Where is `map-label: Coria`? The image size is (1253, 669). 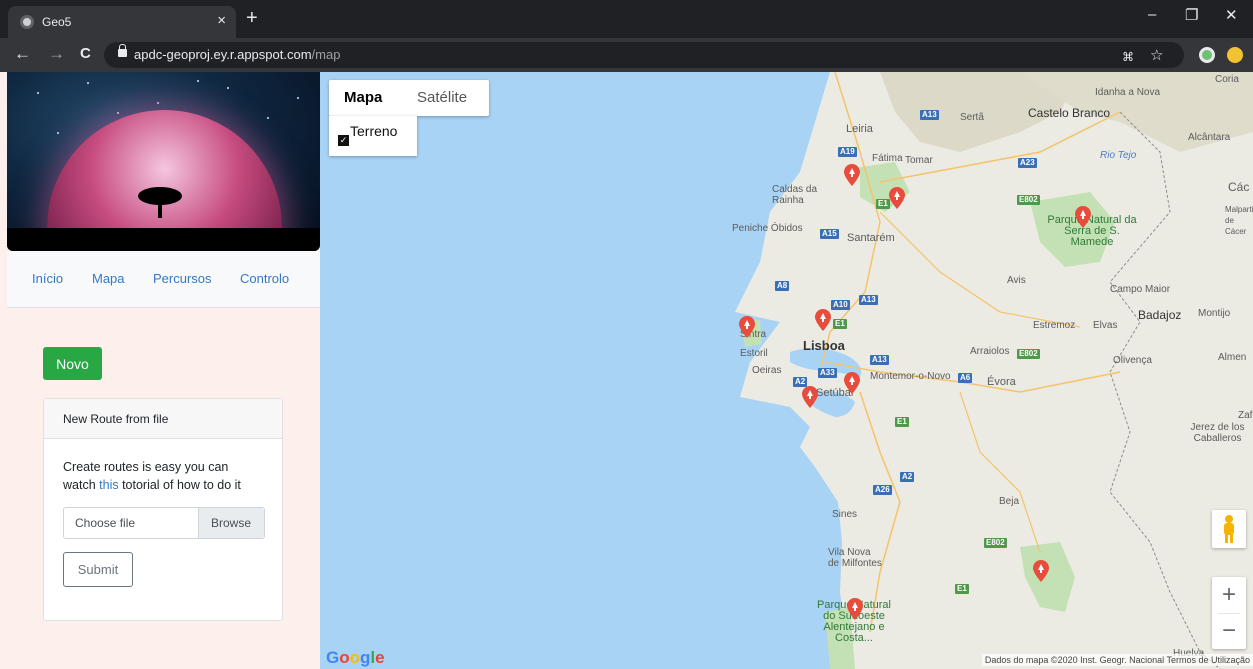
map-label: Coria is located at coordinates (1227, 79).